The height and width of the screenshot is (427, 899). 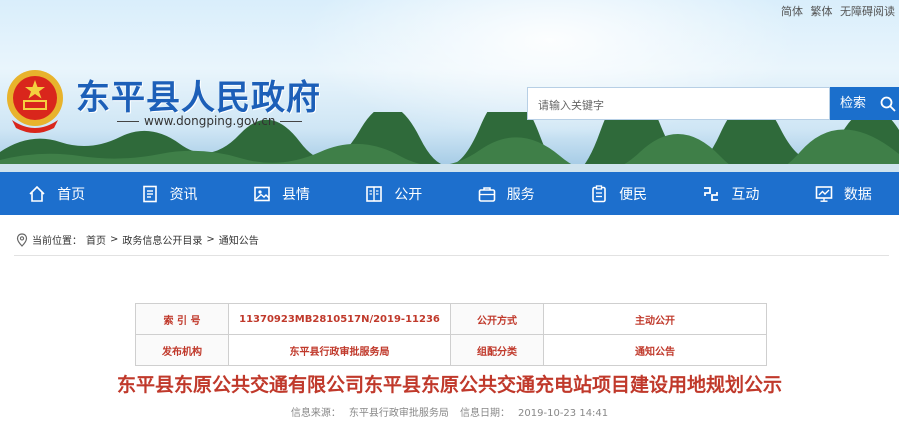 I want to click on date-value: 2019-10-23 14:41, so click(x=563, y=413).